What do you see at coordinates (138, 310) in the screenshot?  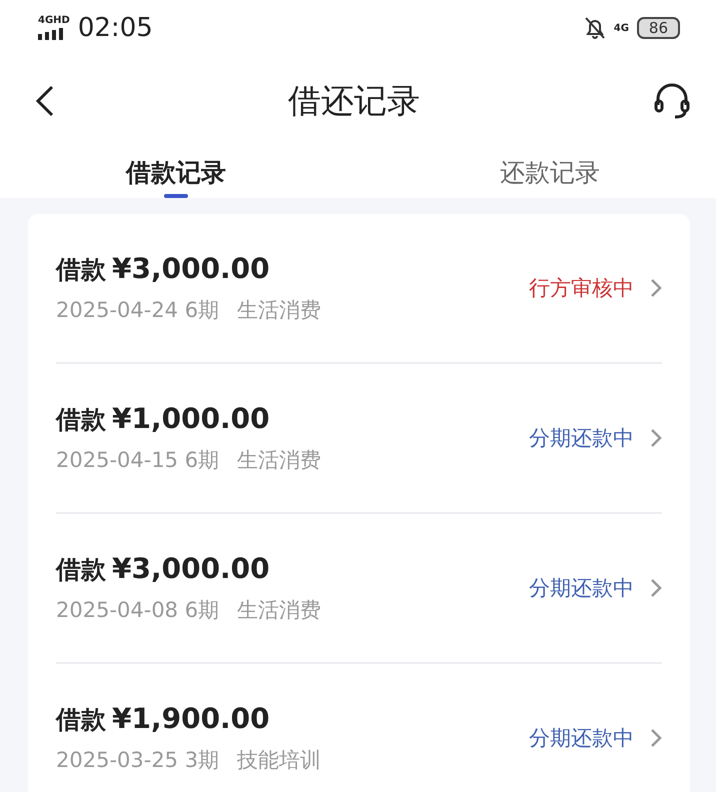 I see `date-term: 2025-04-24 6期` at bounding box center [138, 310].